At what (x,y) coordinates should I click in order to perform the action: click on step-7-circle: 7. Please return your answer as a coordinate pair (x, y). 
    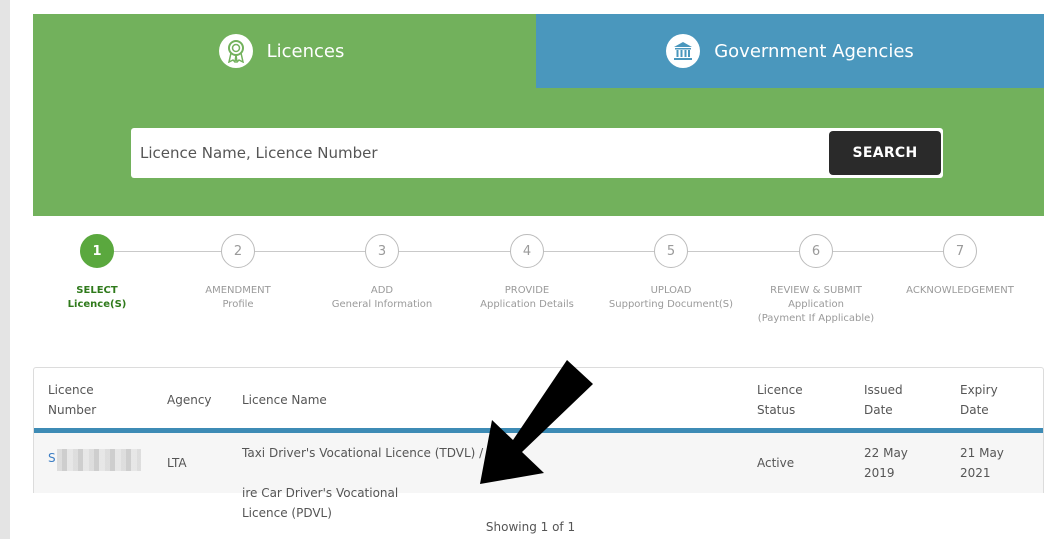
    Looking at the image, I should click on (960, 251).